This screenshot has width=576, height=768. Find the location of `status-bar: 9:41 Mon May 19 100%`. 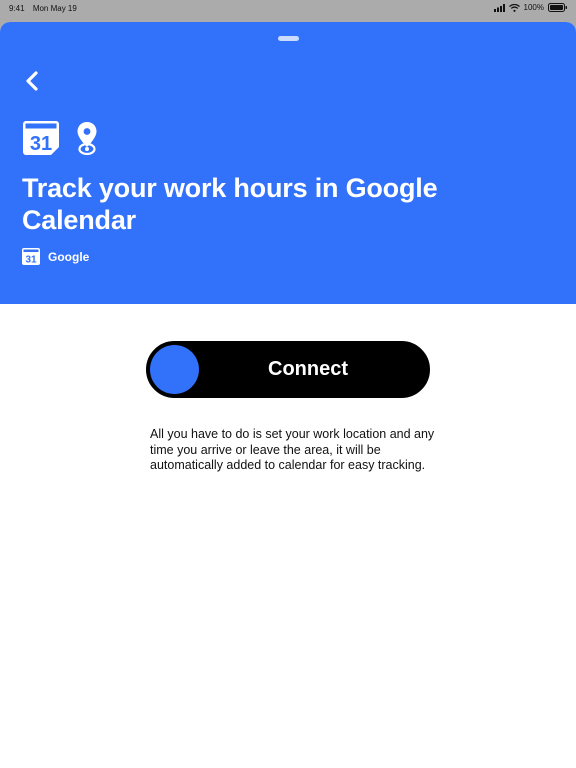

status-bar: 9:41 Mon May 19 100% is located at coordinates (288, 10).